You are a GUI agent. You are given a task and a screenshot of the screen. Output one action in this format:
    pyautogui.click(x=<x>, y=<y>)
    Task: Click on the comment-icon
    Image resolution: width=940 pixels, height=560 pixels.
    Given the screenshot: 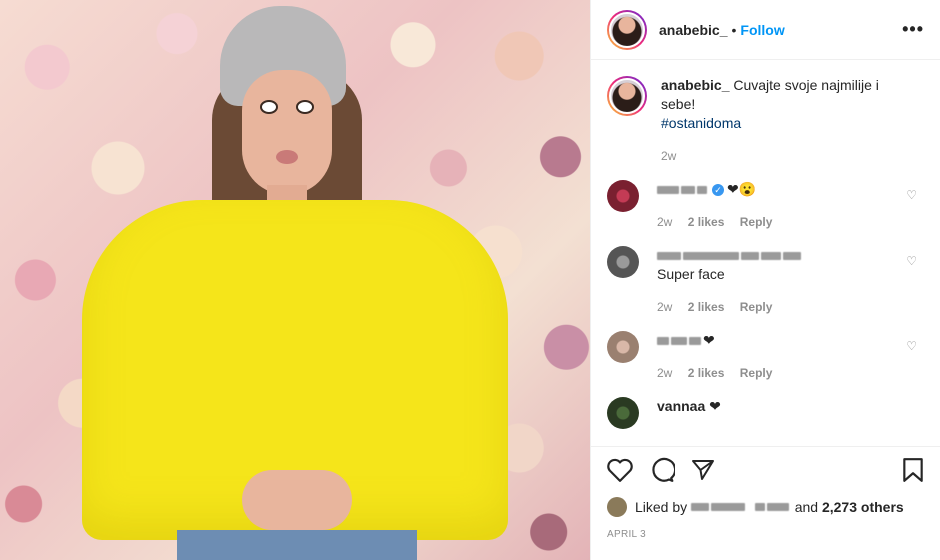 What is the action you would take?
    pyautogui.click(x=663, y=472)
    